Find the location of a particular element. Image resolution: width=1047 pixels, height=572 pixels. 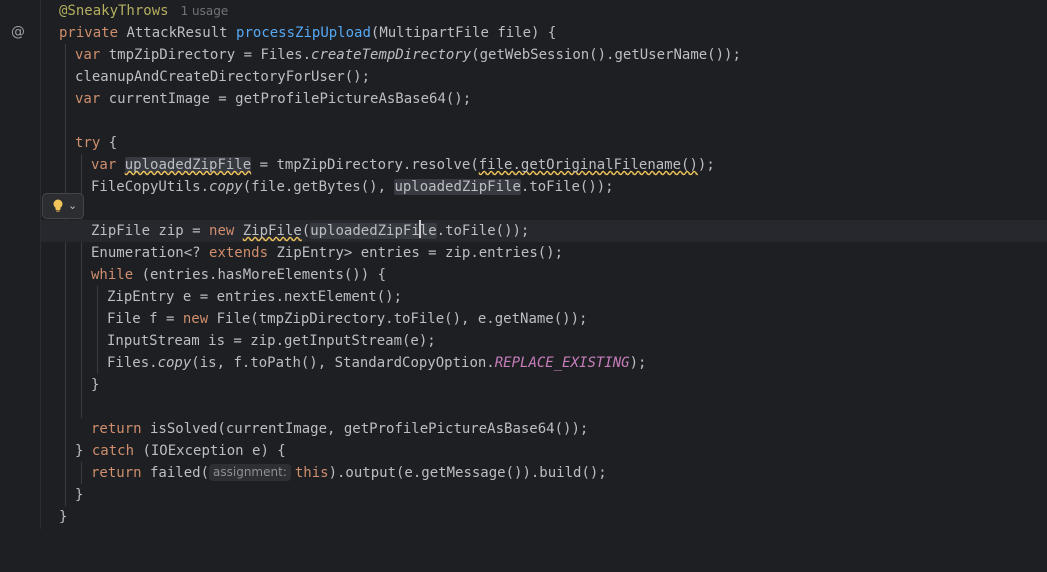

warning-argument: file.getOriginalFilename() is located at coordinates (588, 165).